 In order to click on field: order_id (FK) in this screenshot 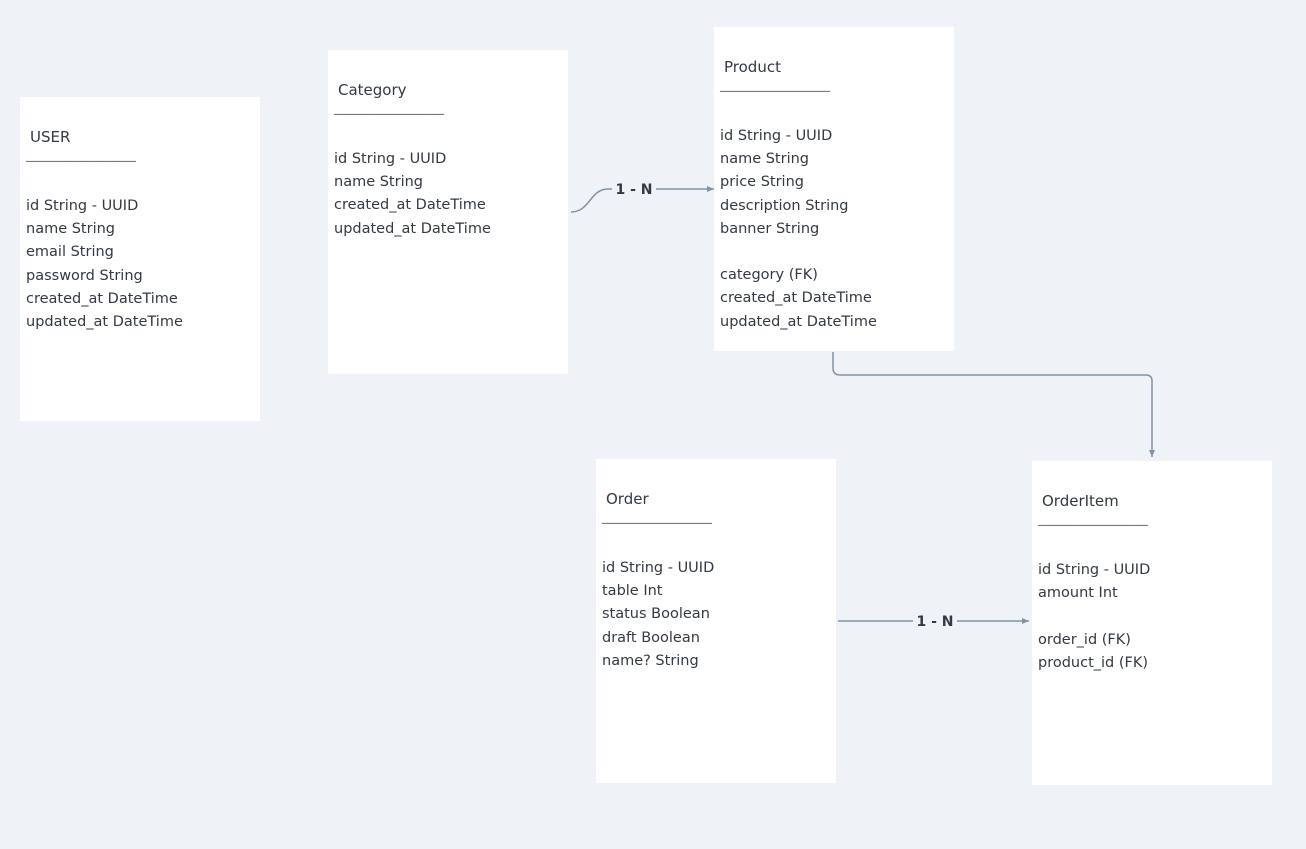, I will do `click(1084, 639)`.